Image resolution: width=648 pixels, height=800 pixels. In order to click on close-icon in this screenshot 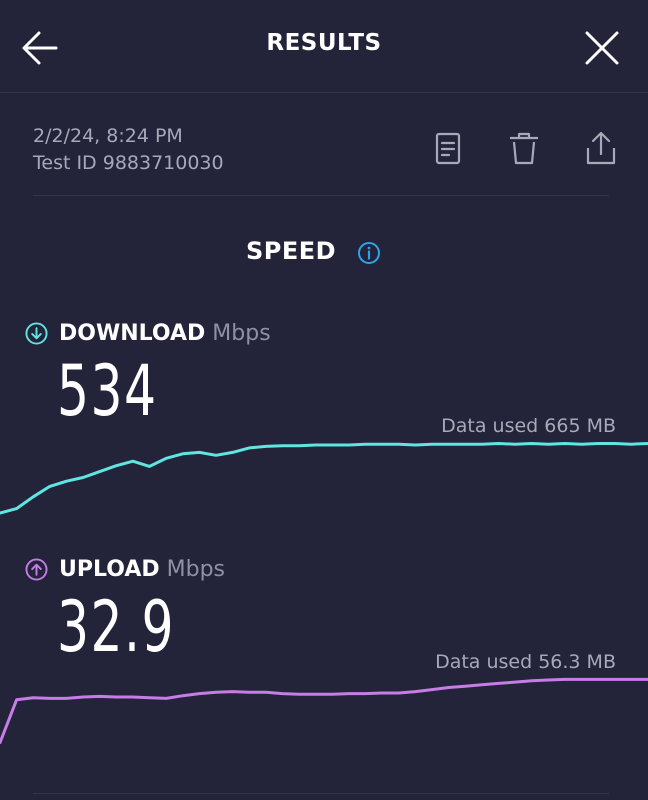, I will do `click(602, 48)`.